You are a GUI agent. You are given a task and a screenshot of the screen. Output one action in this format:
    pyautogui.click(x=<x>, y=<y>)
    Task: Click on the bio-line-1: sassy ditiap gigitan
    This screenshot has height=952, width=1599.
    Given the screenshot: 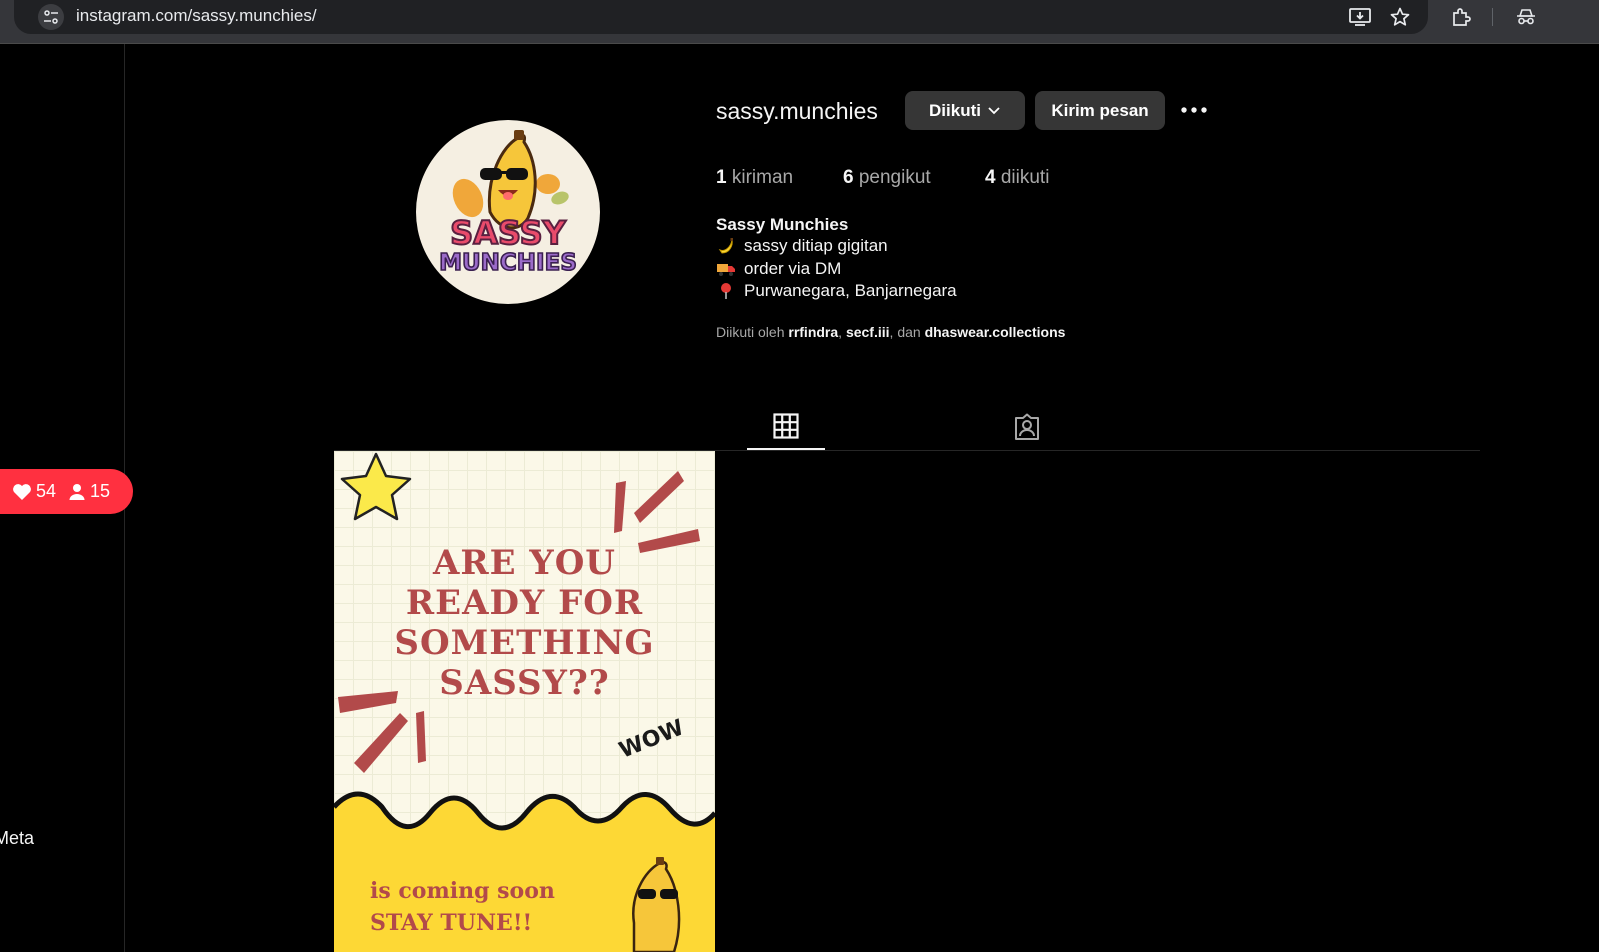 What is the action you would take?
    pyautogui.click(x=802, y=246)
    